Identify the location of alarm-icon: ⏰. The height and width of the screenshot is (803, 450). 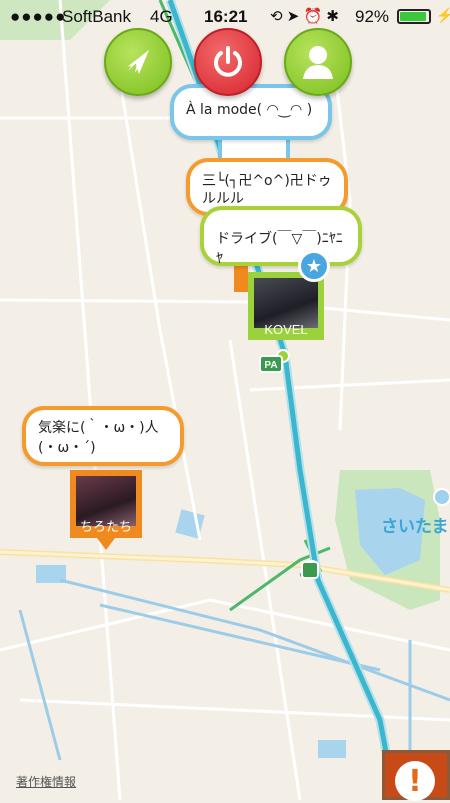
(313, 16).